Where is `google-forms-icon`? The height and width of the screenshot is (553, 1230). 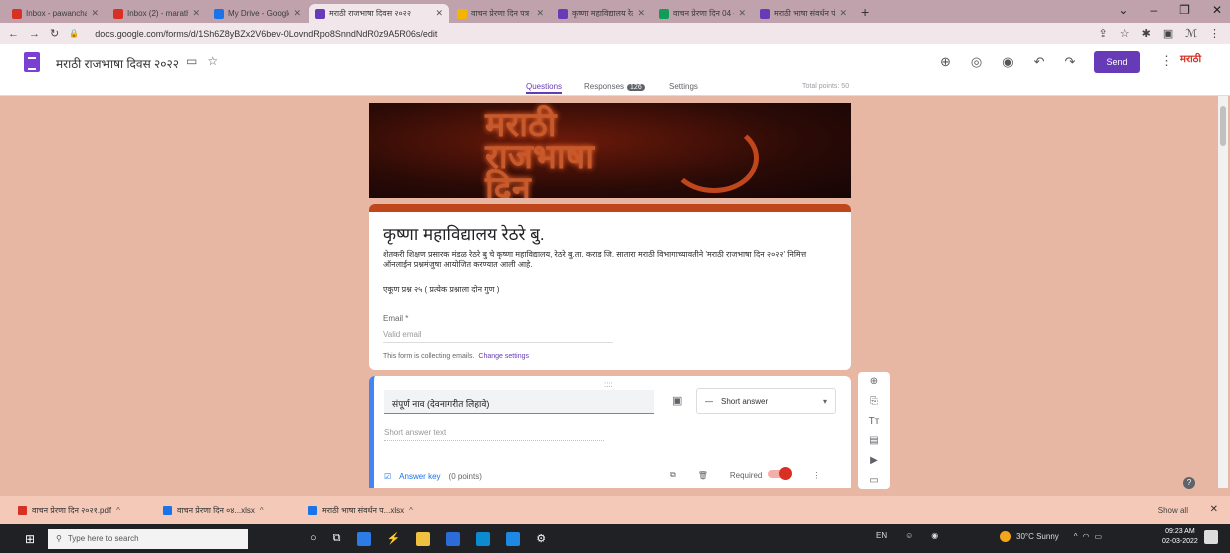 google-forms-icon is located at coordinates (32, 62).